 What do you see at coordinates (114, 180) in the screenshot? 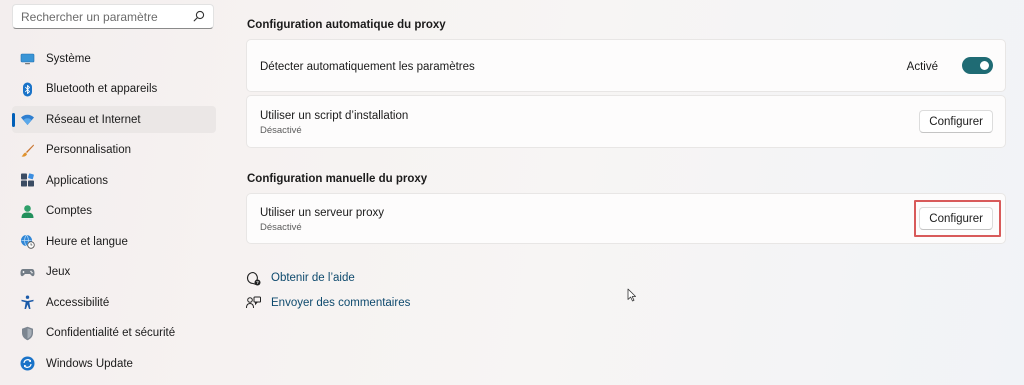
I see `sidebar-item-applications: Applications` at bounding box center [114, 180].